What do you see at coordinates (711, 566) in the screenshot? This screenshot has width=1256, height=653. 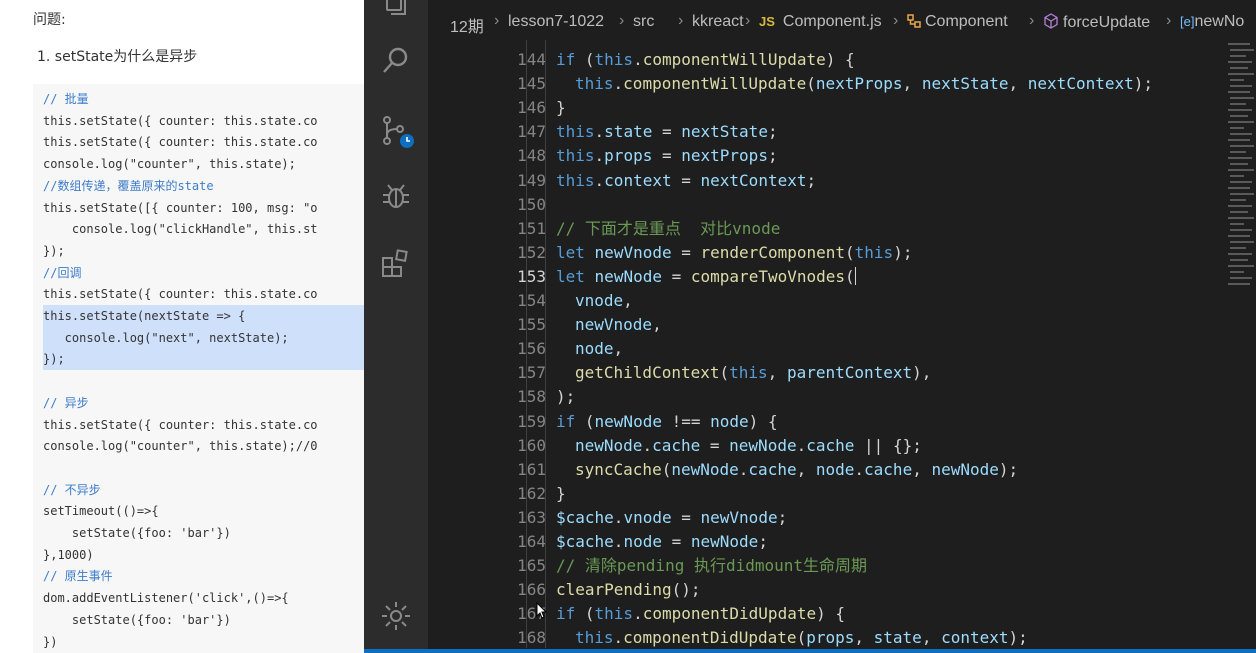 I see `code-line: // 清除pending 执行didmount生命周期` at bounding box center [711, 566].